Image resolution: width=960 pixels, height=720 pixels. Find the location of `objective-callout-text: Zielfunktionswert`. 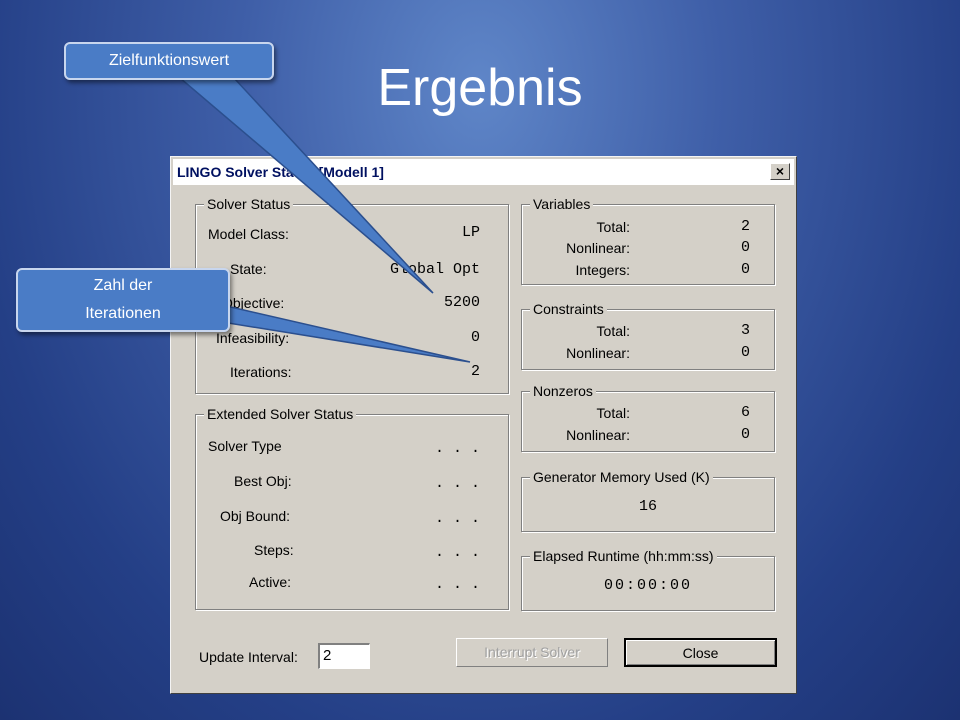

objective-callout-text: Zielfunktionswert is located at coordinates (169, 60).